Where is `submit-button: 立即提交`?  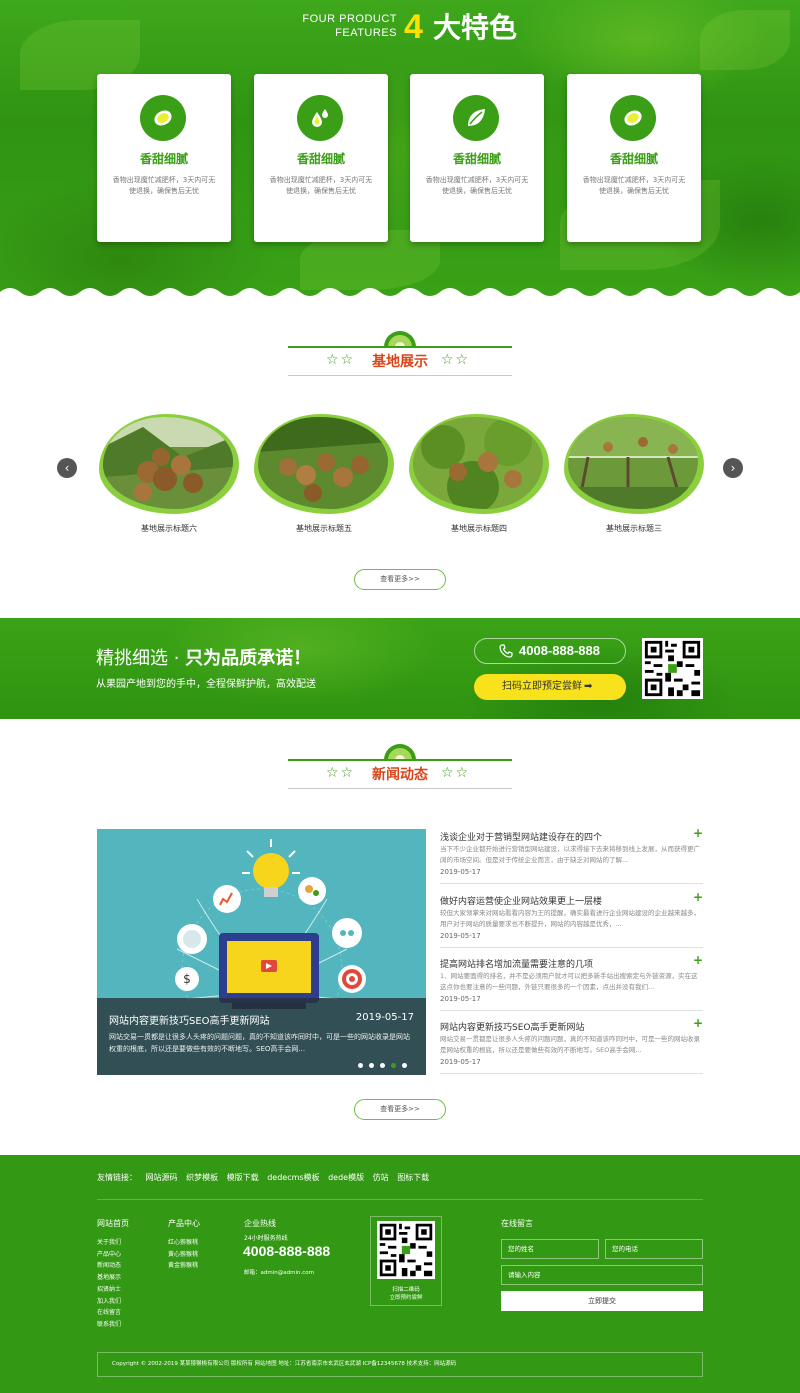 submit-button: 立即提交 is located at coordinates (602, 1301).